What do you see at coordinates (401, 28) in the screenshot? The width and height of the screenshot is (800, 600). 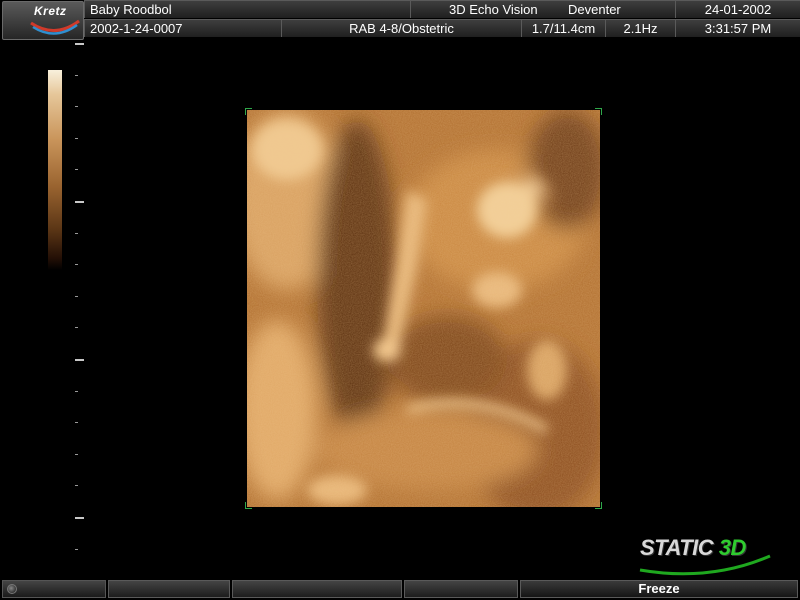 I see `probe-preset: RAB 4-8/Obstetric` at bounding box center [401, 28].